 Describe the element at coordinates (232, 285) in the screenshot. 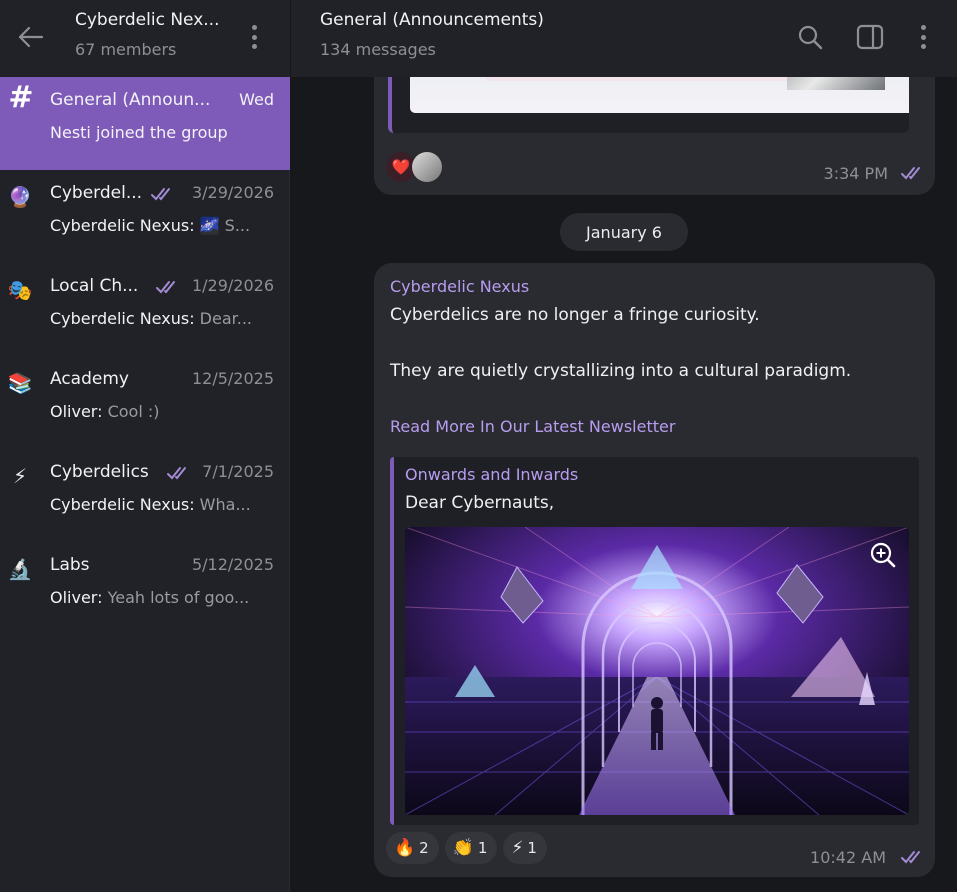

I see `chat-date: 1/29/2026` at that location.